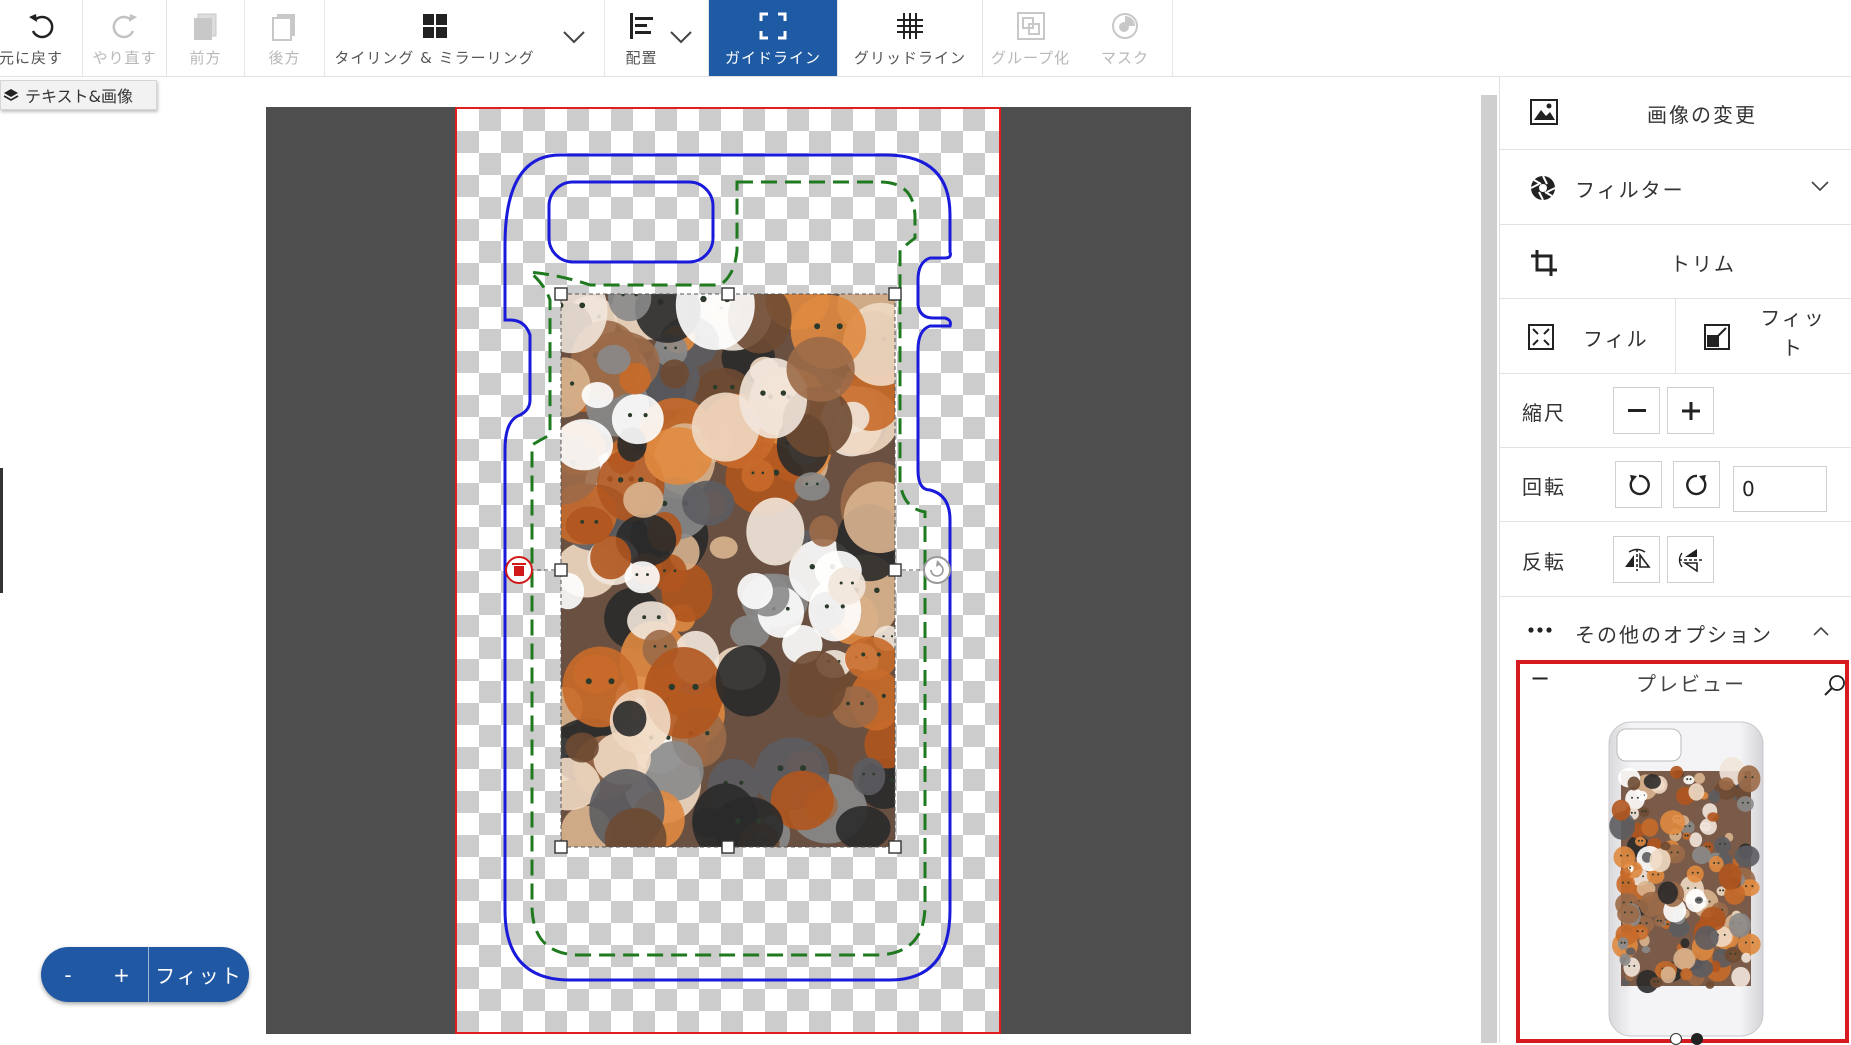 The height and width of the screenshot is (1045, 1851). Describe the element at coordinates (1125, 38) in the screenshot. I see `mask-button: マスク` at that location.